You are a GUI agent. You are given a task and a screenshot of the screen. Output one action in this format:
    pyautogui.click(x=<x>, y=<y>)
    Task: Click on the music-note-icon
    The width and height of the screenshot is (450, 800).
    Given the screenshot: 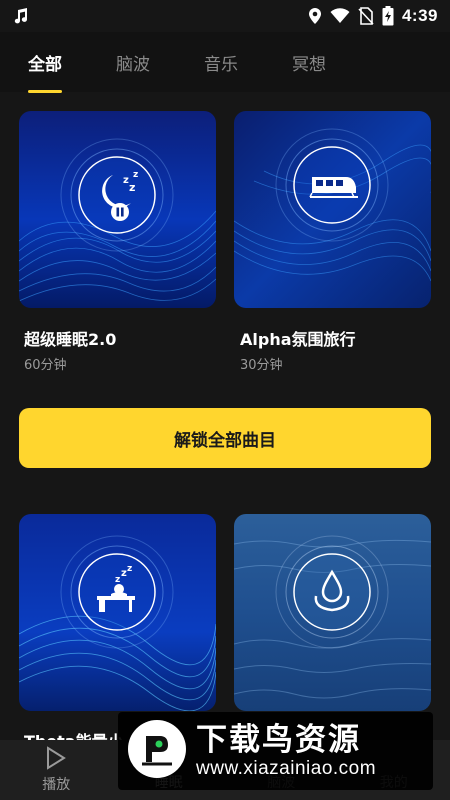 What is the action you would take?
    pyautogui.click(x=21, y=16)
    